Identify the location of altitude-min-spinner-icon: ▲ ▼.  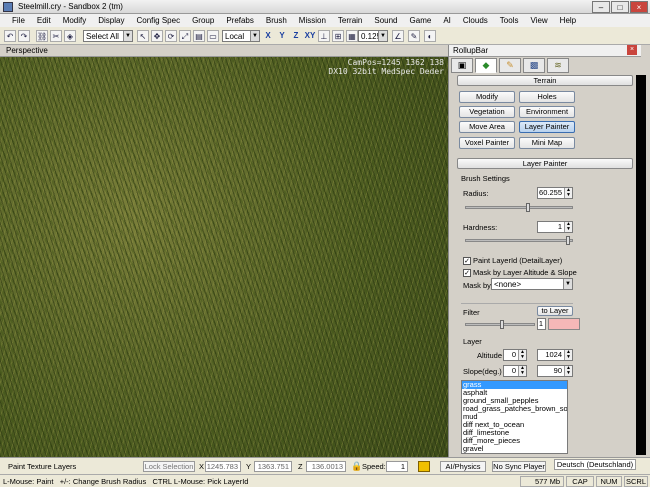
(522, 355).